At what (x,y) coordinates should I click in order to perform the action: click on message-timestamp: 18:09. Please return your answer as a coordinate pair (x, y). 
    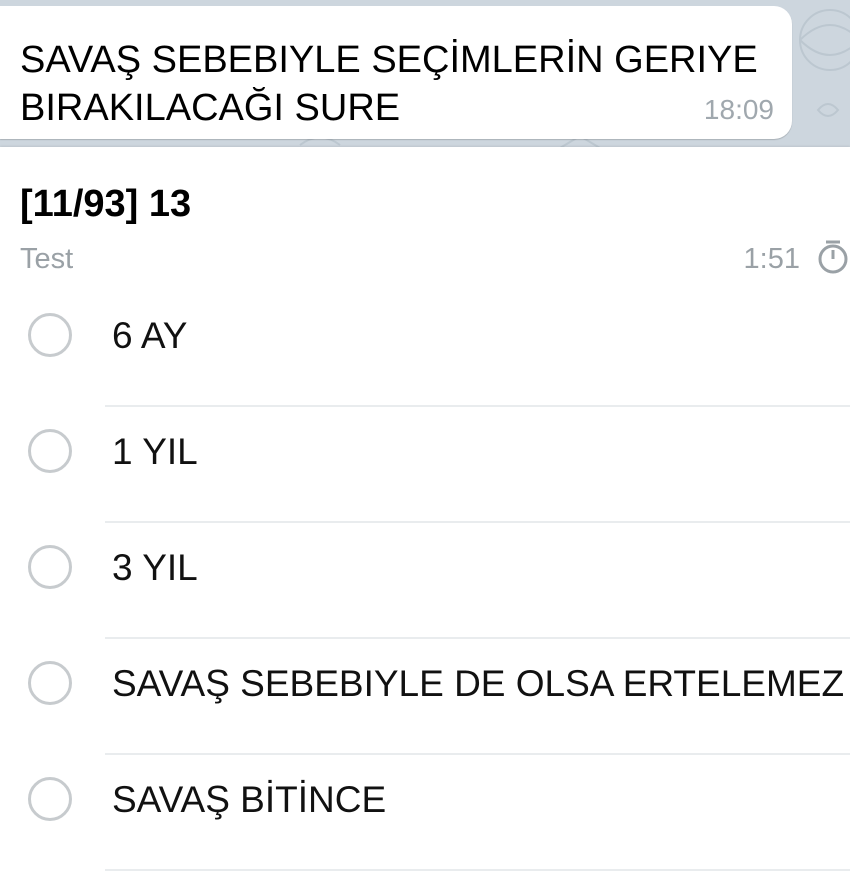
    Looking at the image, I should click on (738, 109).